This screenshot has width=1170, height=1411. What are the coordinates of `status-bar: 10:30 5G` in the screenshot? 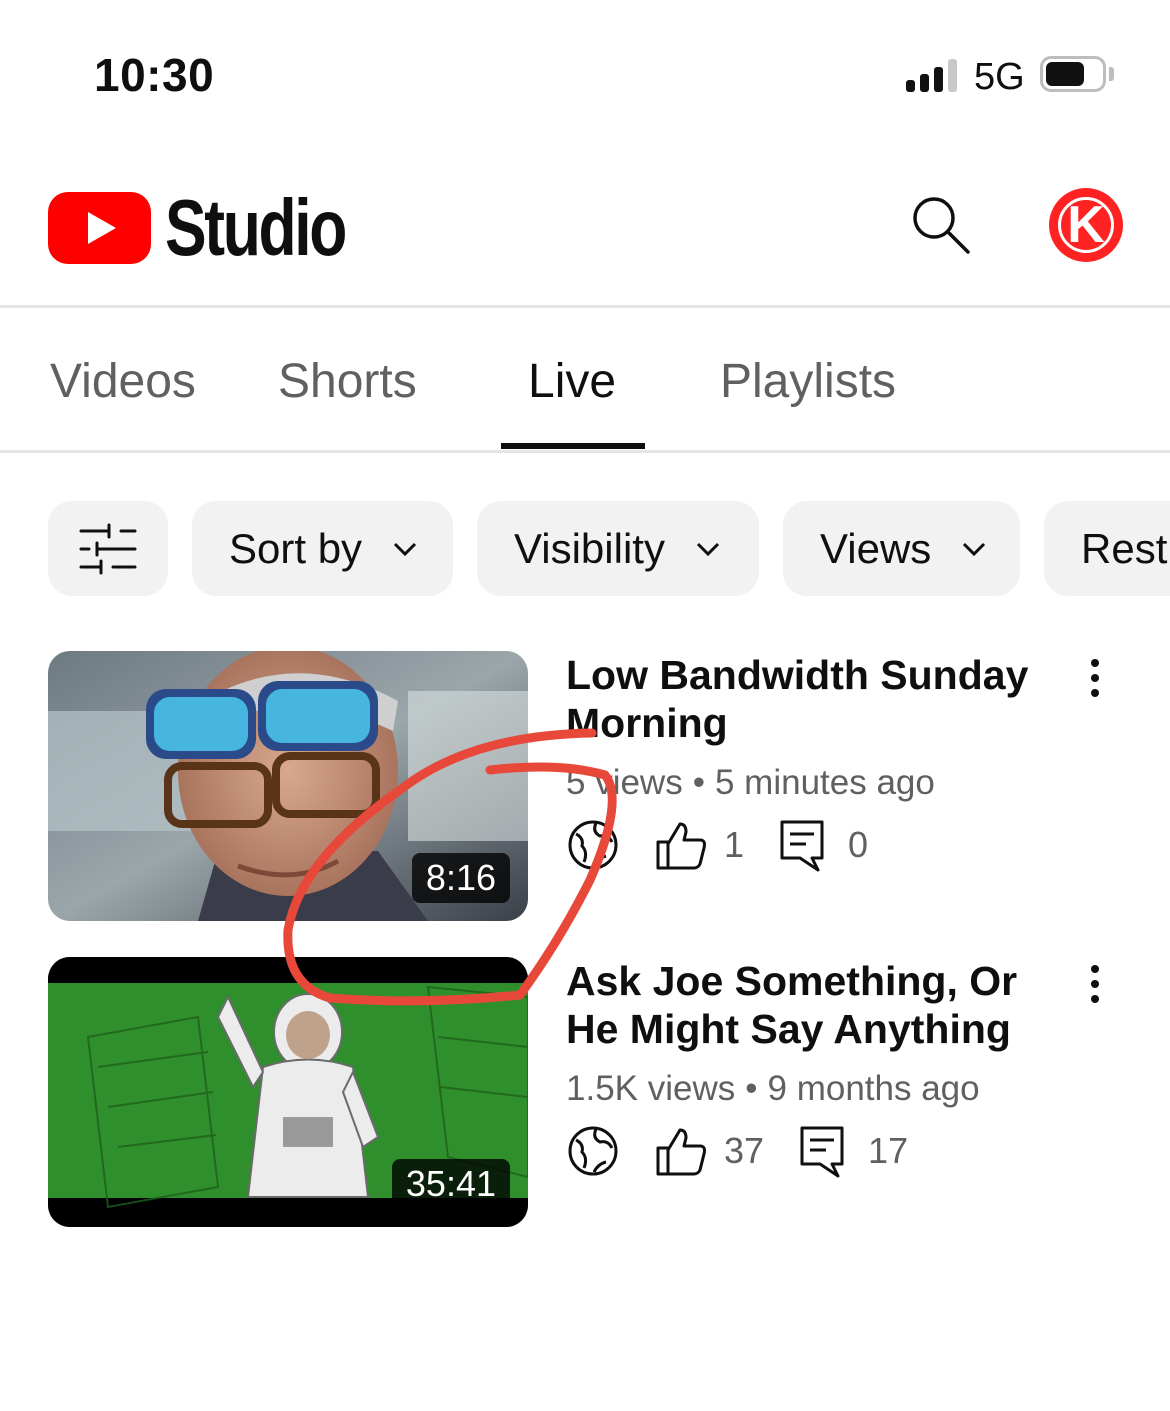 It's located at (585, 70).